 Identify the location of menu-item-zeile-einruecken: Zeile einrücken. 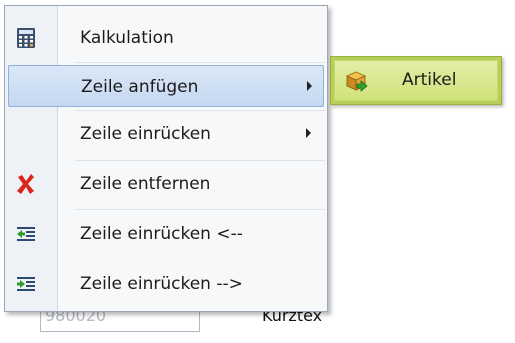
(166, 134).